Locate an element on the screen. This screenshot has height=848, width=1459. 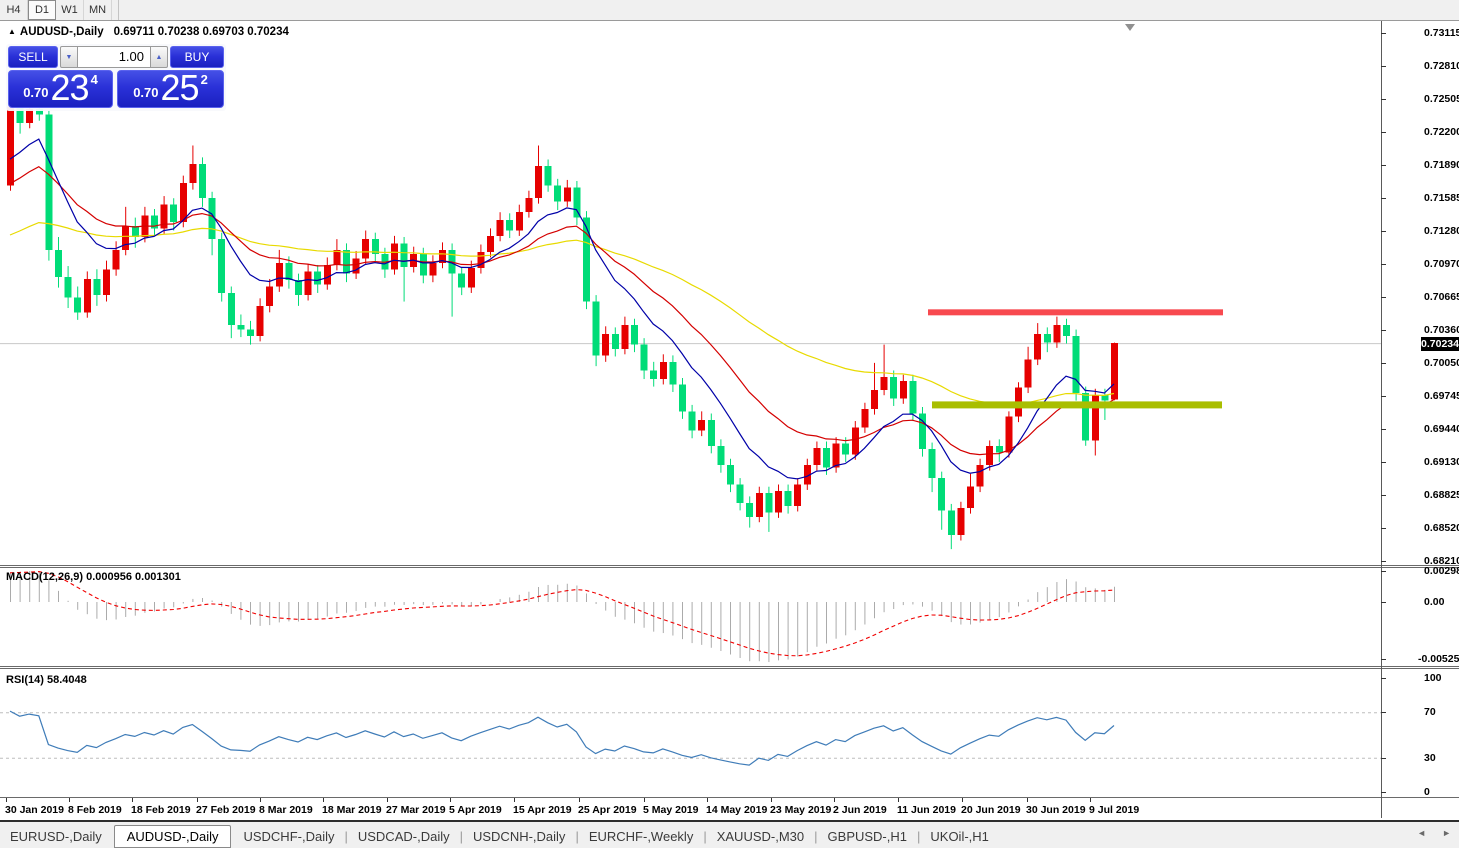
rsi-axis-label: 100 is located at coordinates (1433, 678).